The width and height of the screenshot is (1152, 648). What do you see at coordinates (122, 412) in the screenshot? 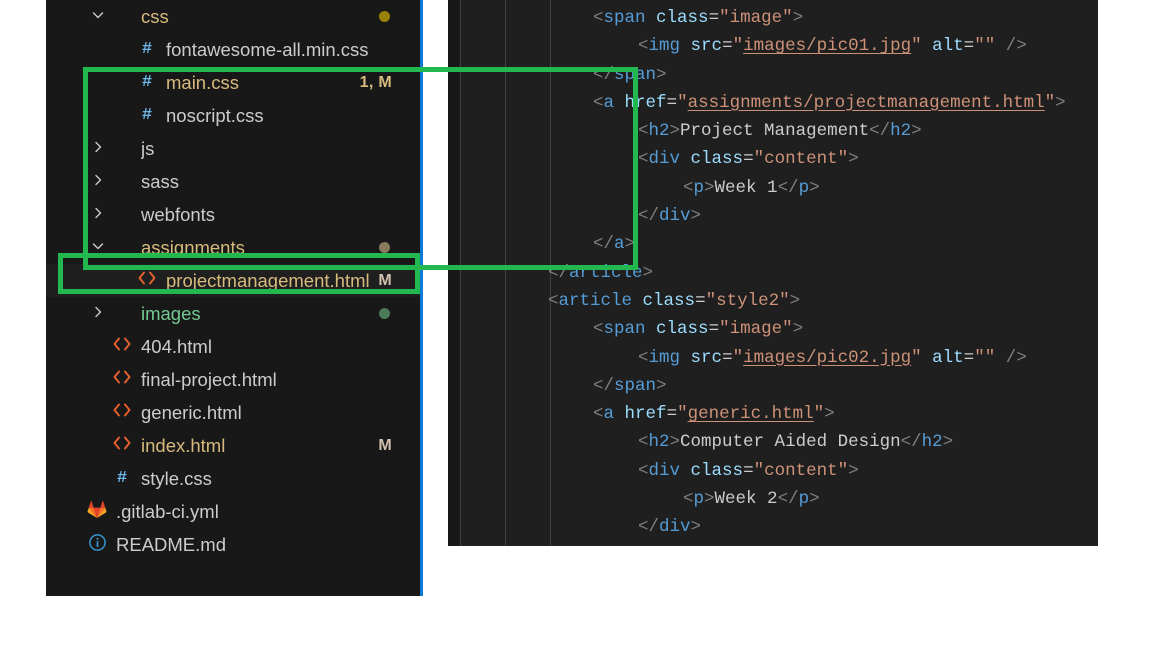
I see `code-file-icon` at bounding box center [122, 412].